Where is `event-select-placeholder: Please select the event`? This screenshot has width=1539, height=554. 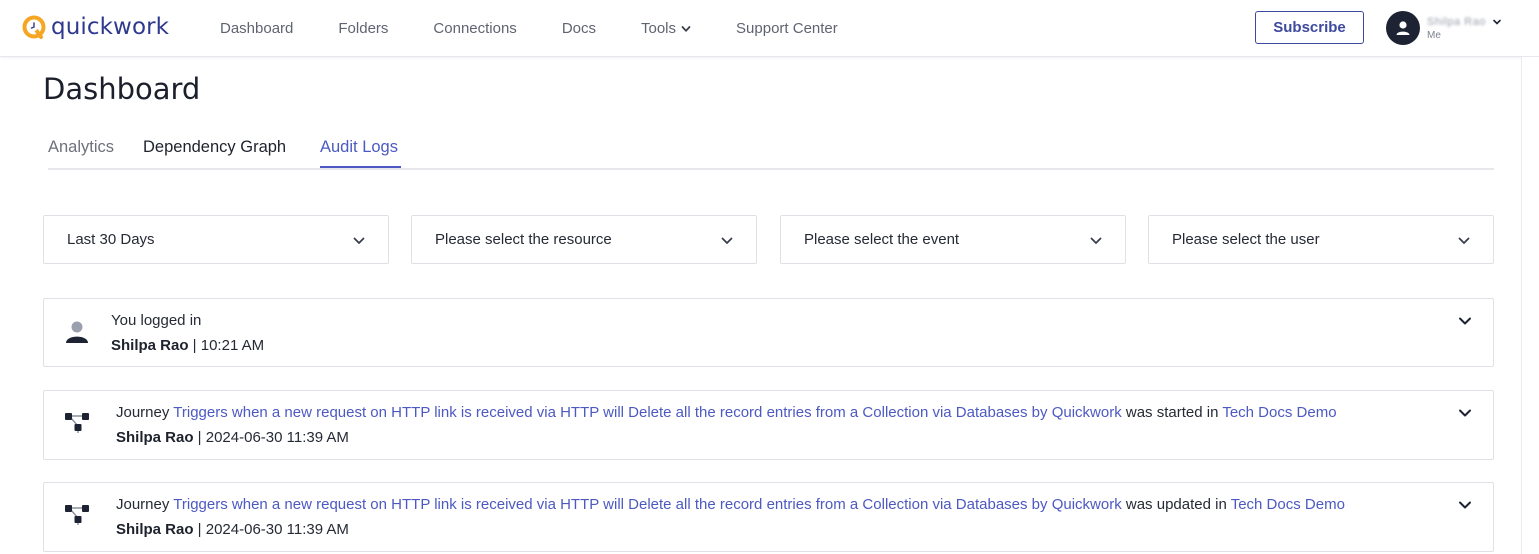
event-select-placeholder: Please select the event is located at coordinates (882, 239).